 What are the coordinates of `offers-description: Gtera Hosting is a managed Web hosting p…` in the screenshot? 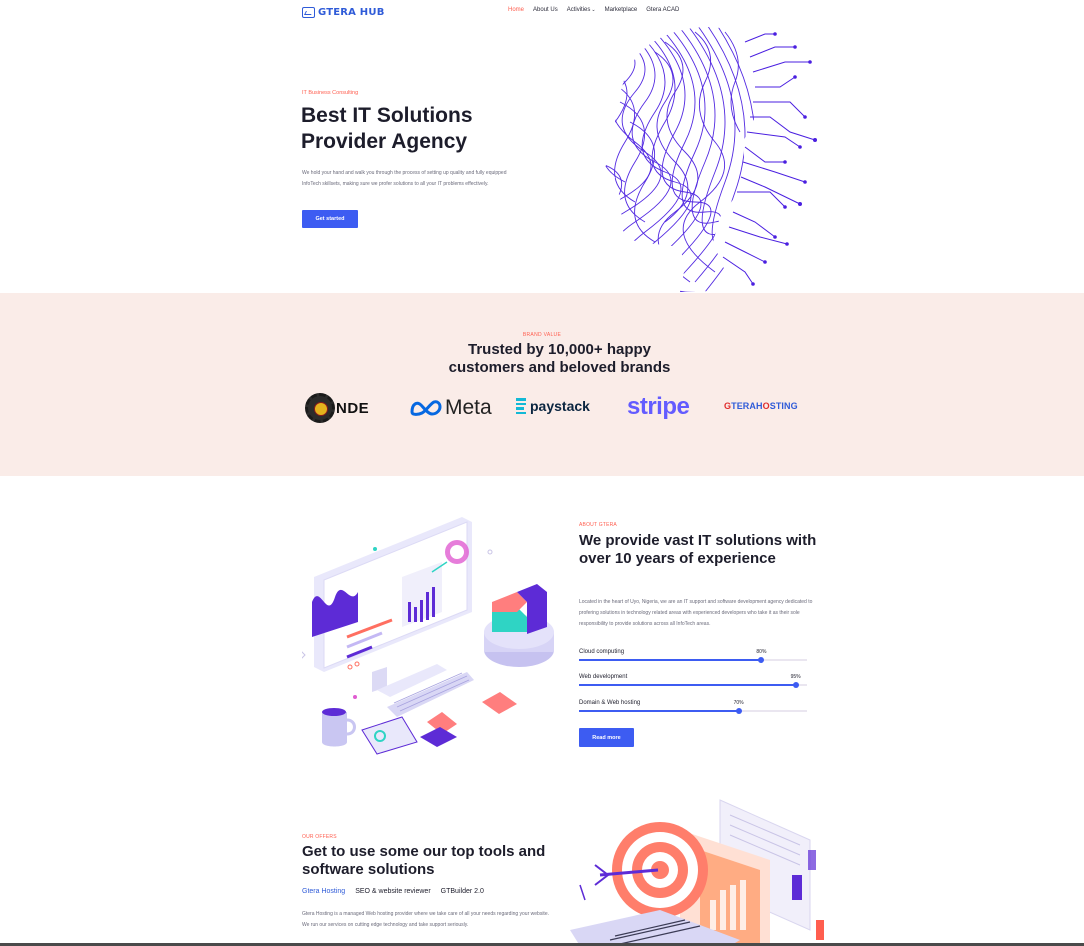 It's located at (425, 919).